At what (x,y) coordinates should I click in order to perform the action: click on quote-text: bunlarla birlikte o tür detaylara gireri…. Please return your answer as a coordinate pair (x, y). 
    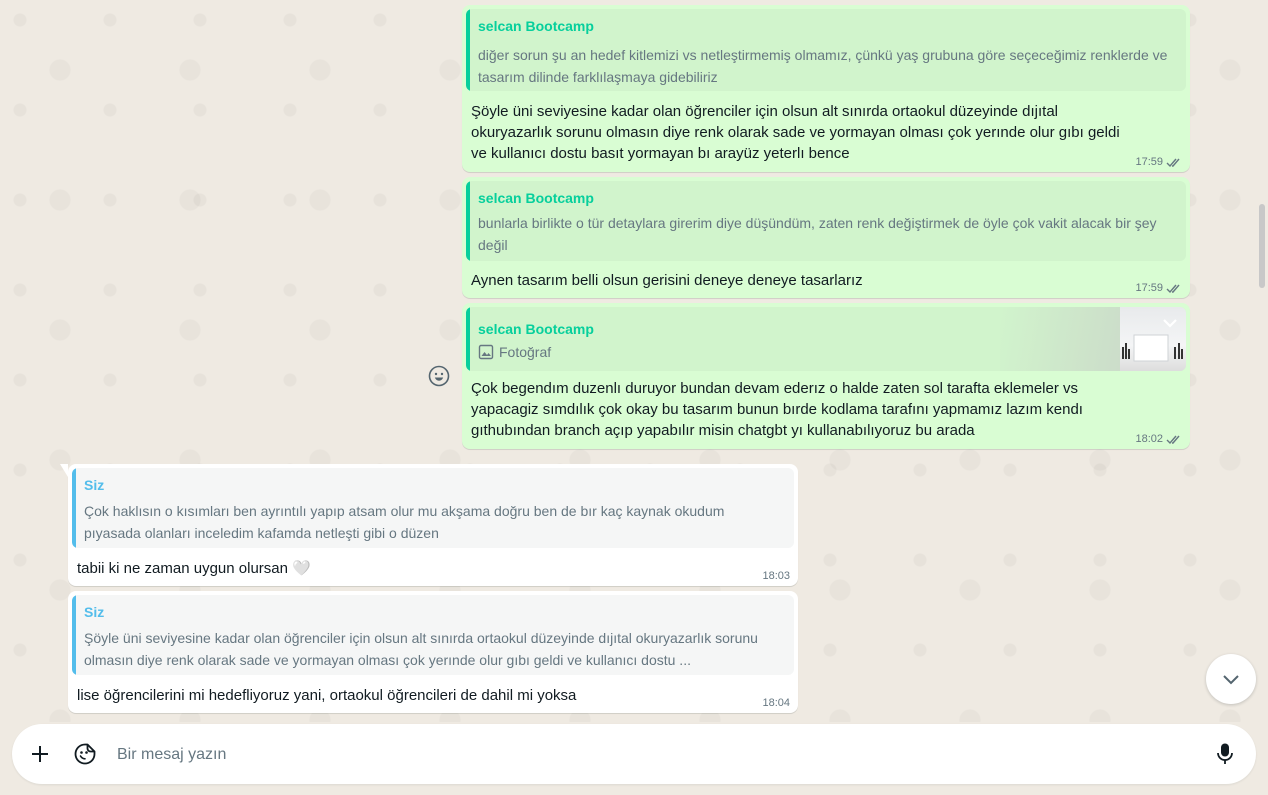
    Looking at the image, I should click on (817, 234).